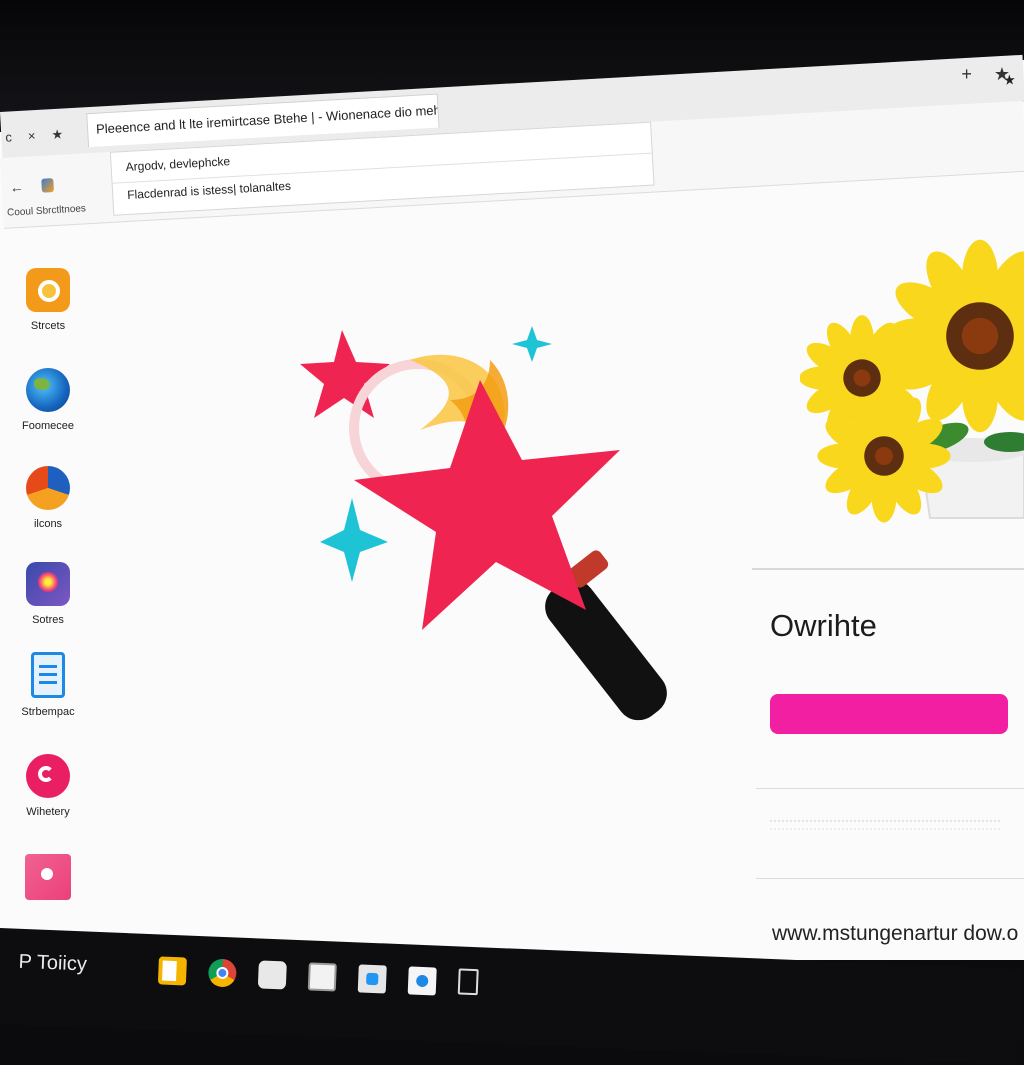 The height and width of the screenshot is (1065, 1024). I want to click on globe-icon, so click(48, 390).